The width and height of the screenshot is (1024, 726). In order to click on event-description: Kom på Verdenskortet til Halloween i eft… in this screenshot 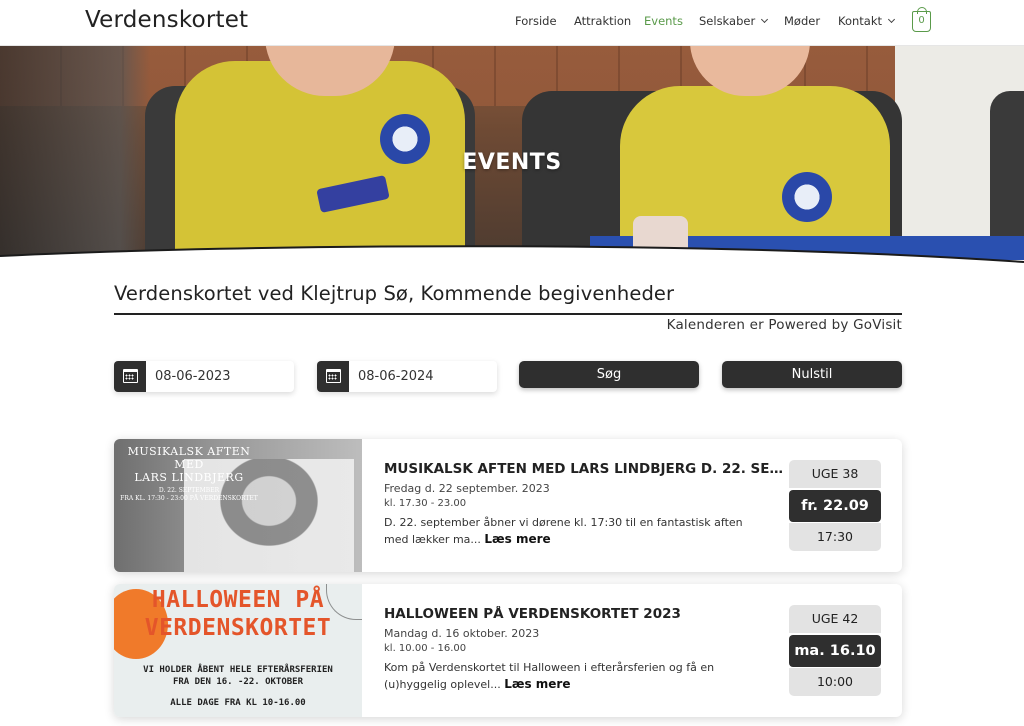, I will do `click(574, 676)`.